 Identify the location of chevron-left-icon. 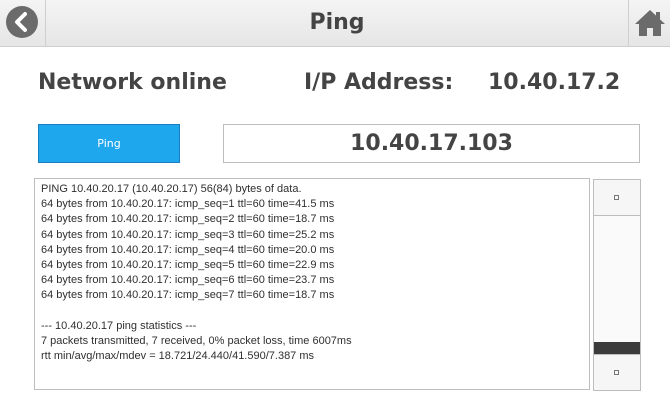
(22, 22).